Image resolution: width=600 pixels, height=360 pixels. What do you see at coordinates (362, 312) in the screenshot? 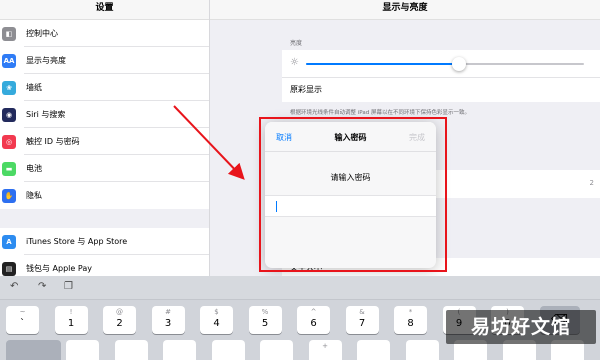
I see `key-shift-symbol: &` at bounding box center [362, 312].